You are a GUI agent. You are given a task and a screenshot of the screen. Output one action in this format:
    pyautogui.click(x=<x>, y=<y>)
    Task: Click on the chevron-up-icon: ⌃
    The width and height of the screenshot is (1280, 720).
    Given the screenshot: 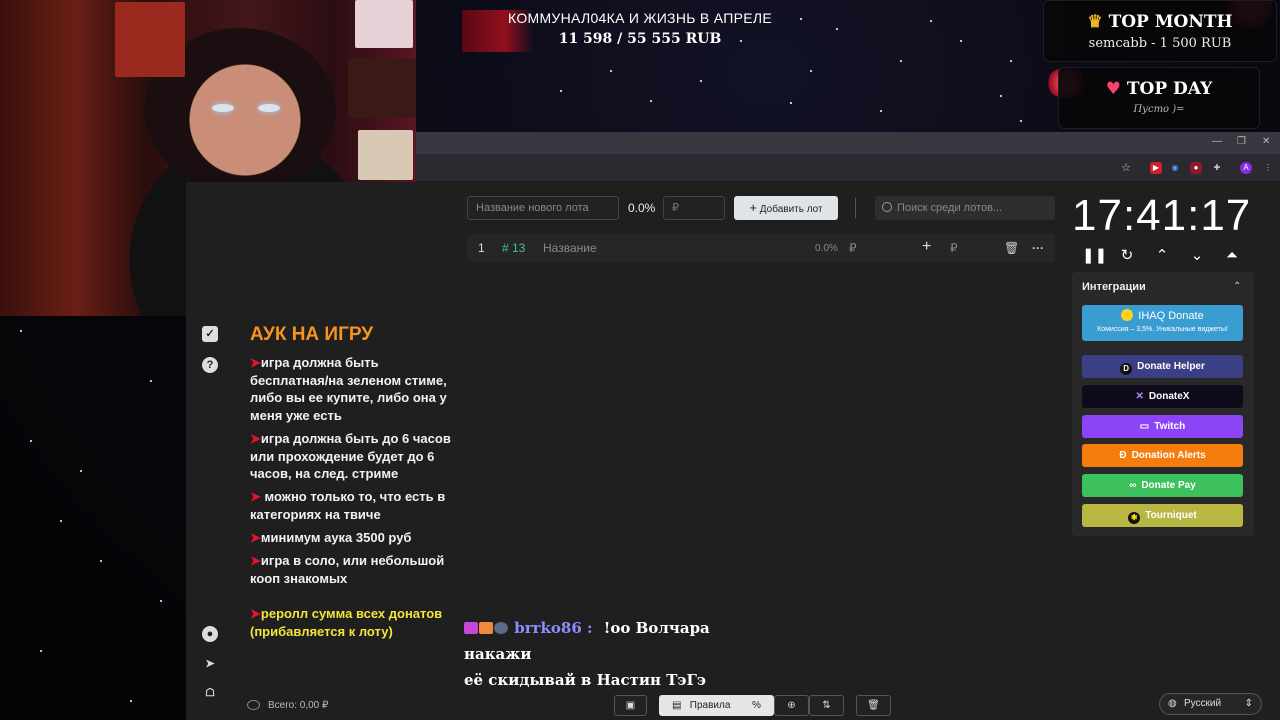 What is the action you would take?
    pyautogui.click(x=1162, y=256)
    